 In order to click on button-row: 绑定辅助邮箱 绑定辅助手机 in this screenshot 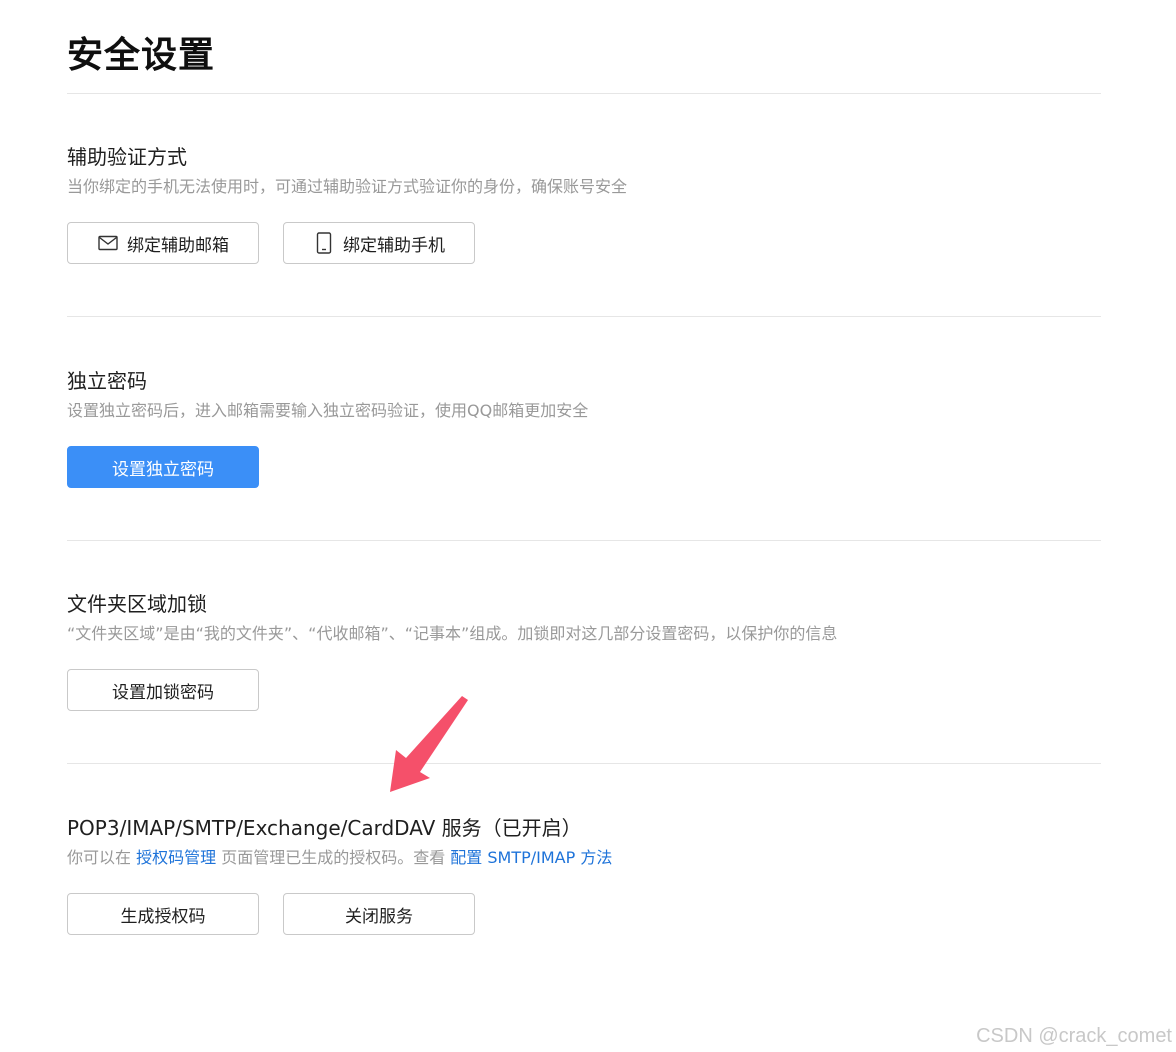, I will do `click(584, 243)`.